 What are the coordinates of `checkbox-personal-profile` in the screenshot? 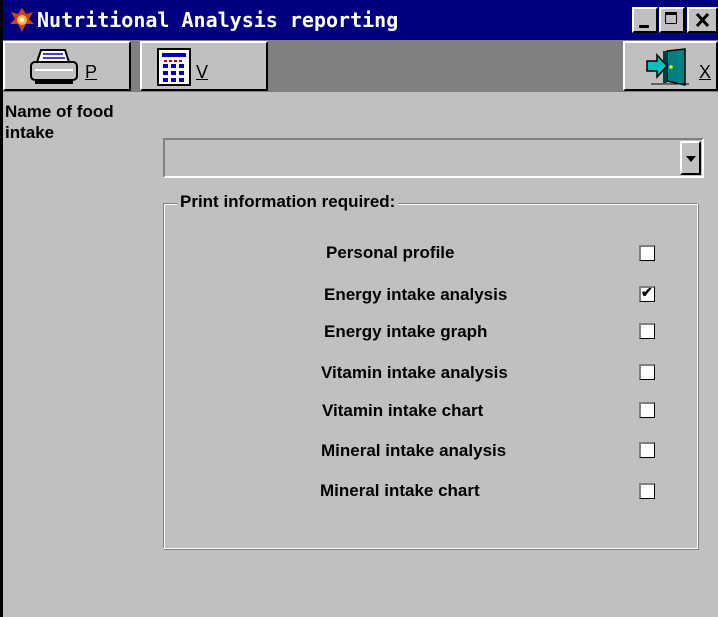 It's located at (647, 253).